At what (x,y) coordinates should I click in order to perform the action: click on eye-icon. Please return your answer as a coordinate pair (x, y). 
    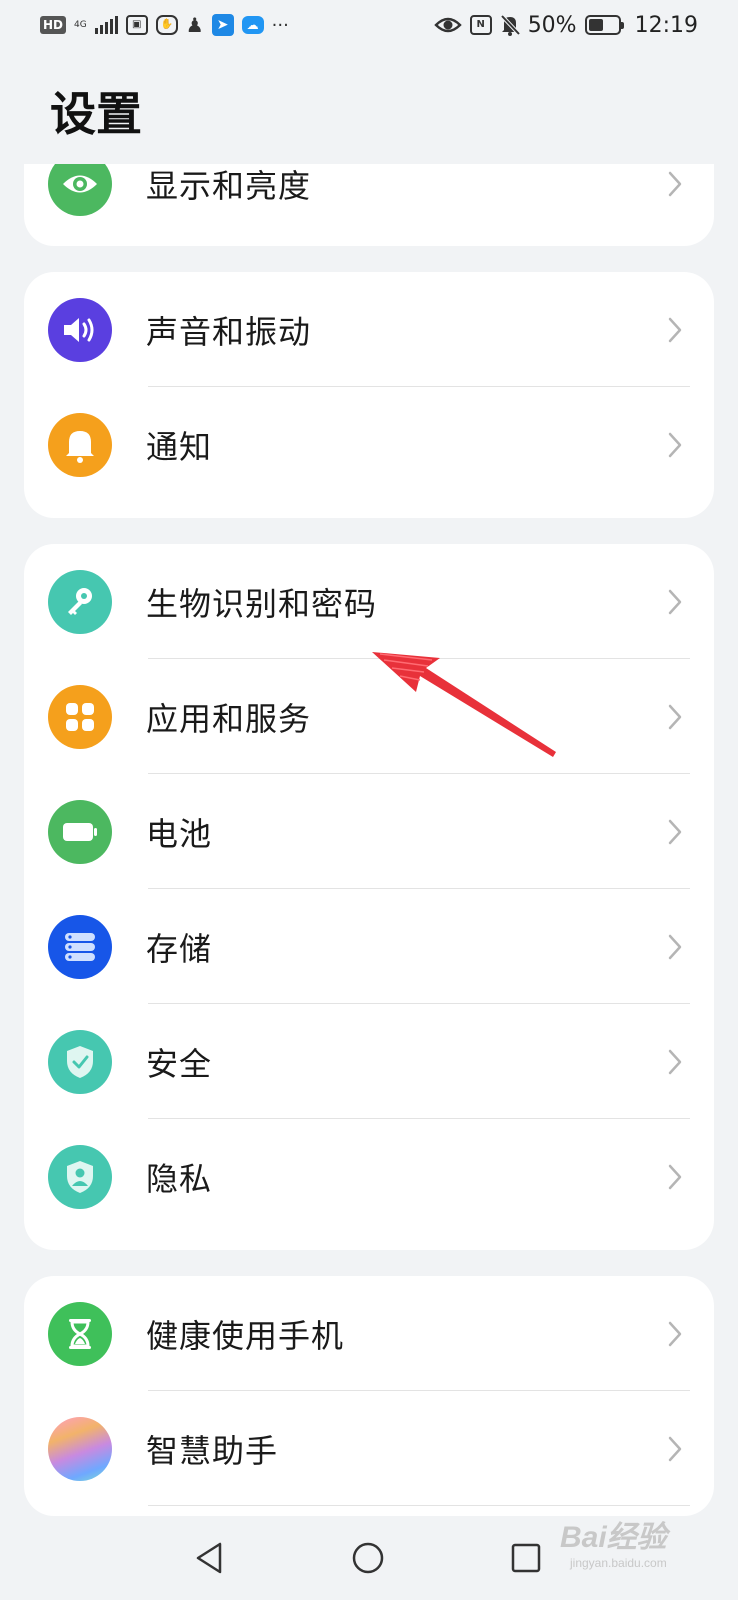
    Looking at the image, I should click on (80, 190).